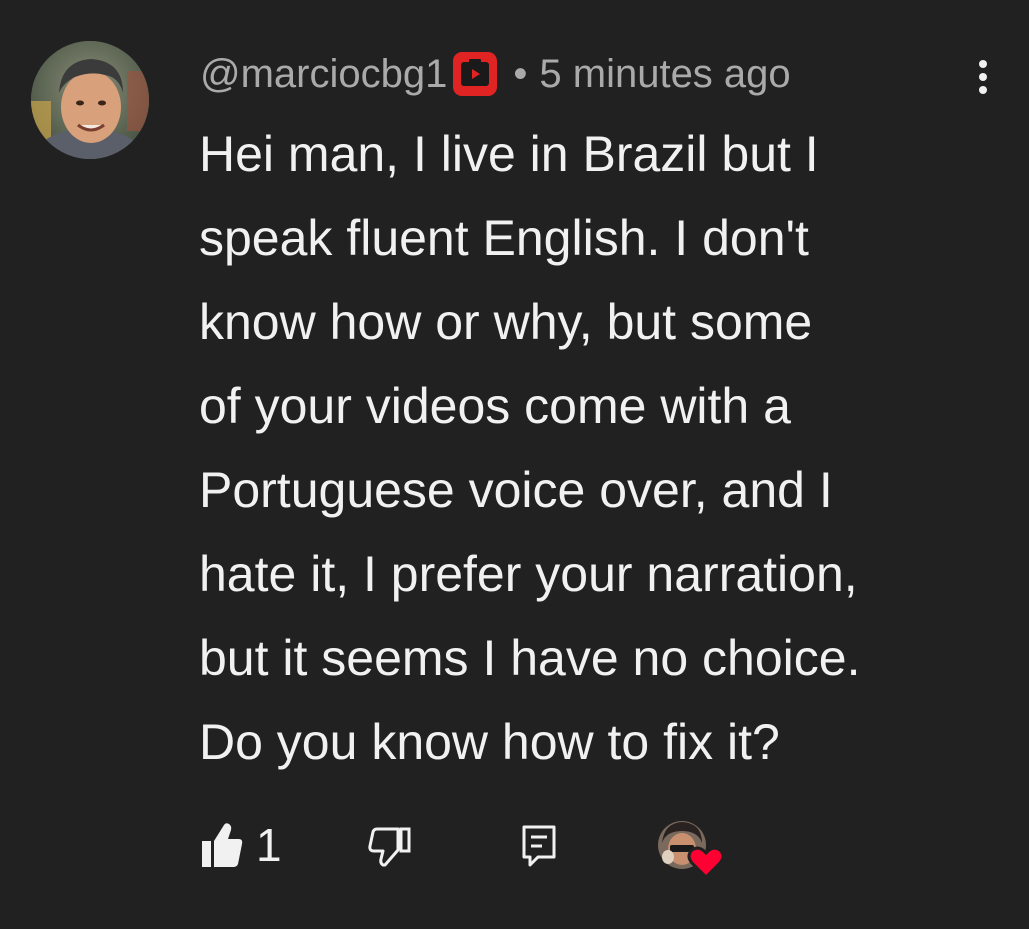  Describe the element at coordinates (90, 100) in the screenshot. I see `author-avatar` at that location.